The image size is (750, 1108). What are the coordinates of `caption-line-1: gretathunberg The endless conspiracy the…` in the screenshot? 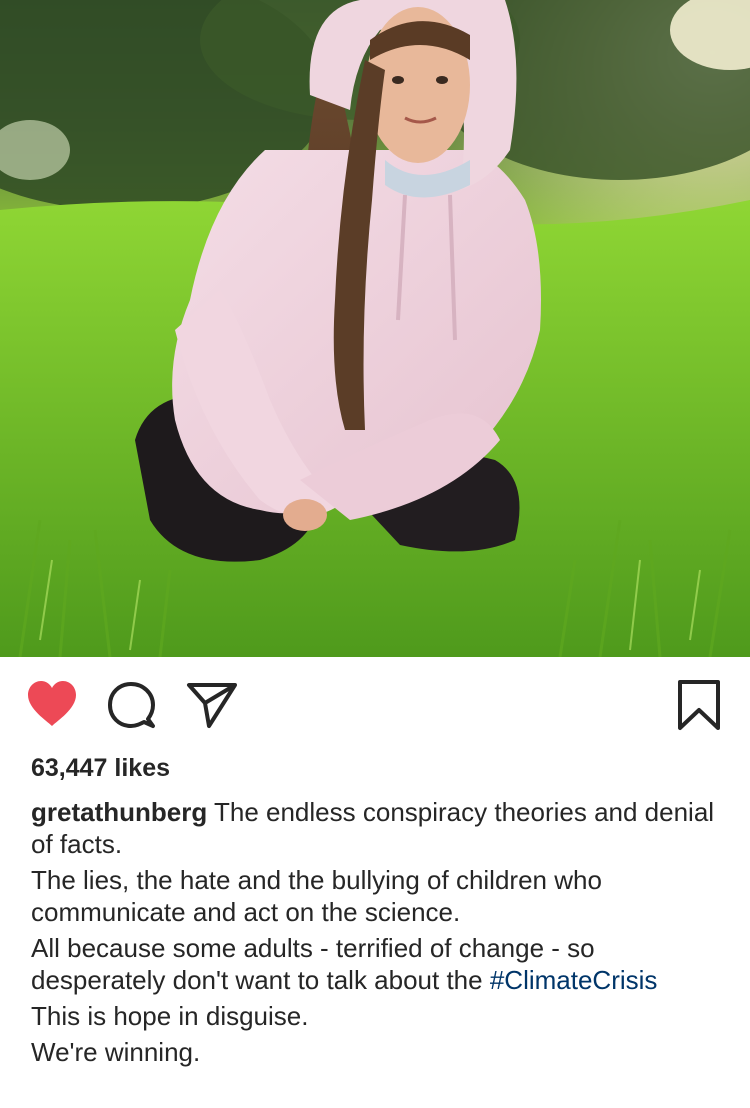 It's located at (376, 828).